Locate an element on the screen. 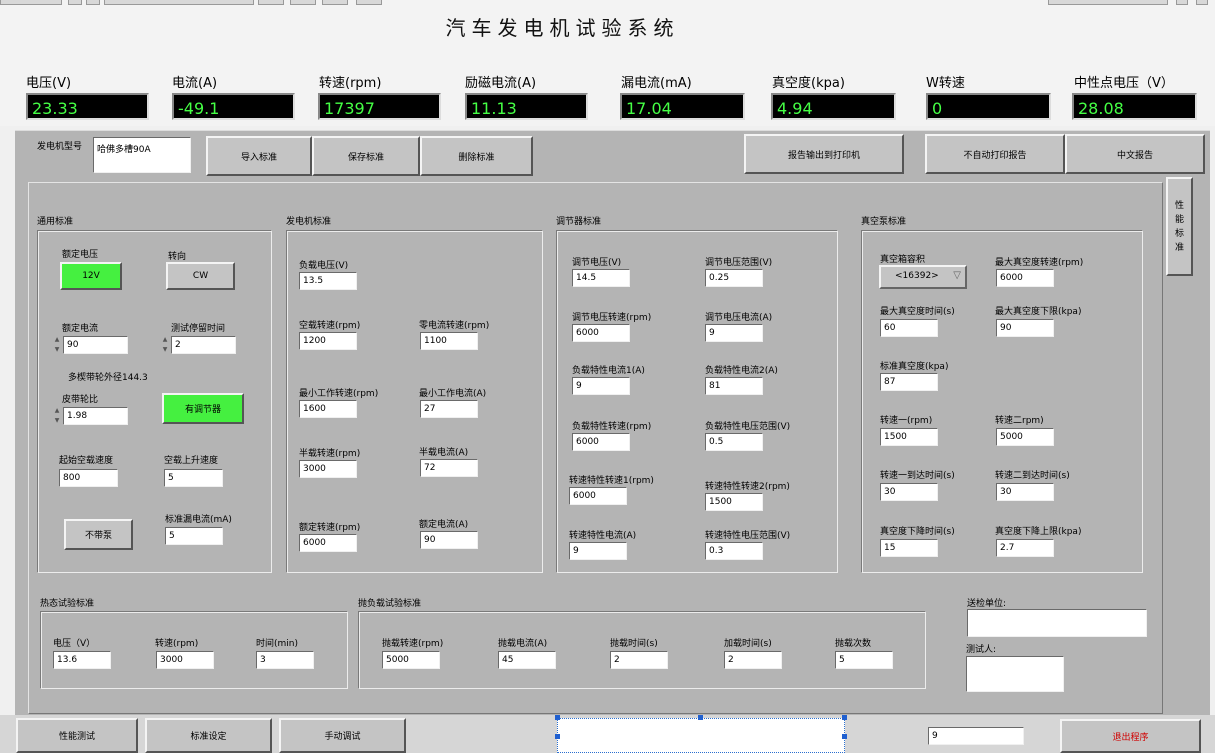  zero-current-speed-input: 1100 is located at coordinates (449, 341).